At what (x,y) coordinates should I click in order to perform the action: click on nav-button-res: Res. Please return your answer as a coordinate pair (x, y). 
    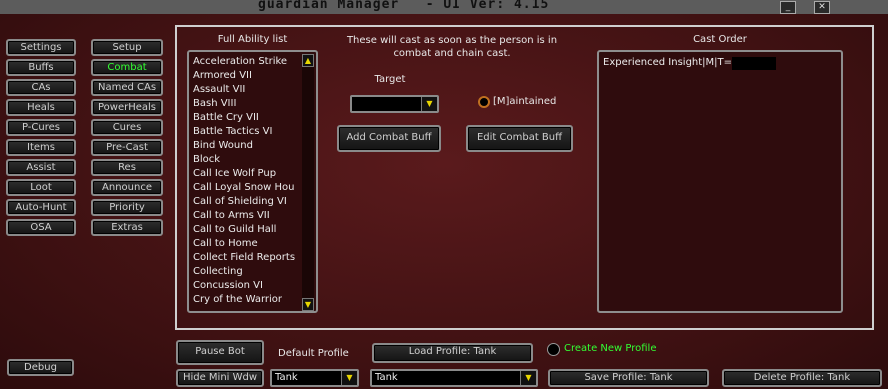
    Looking at the image, I should click on (127, 167).